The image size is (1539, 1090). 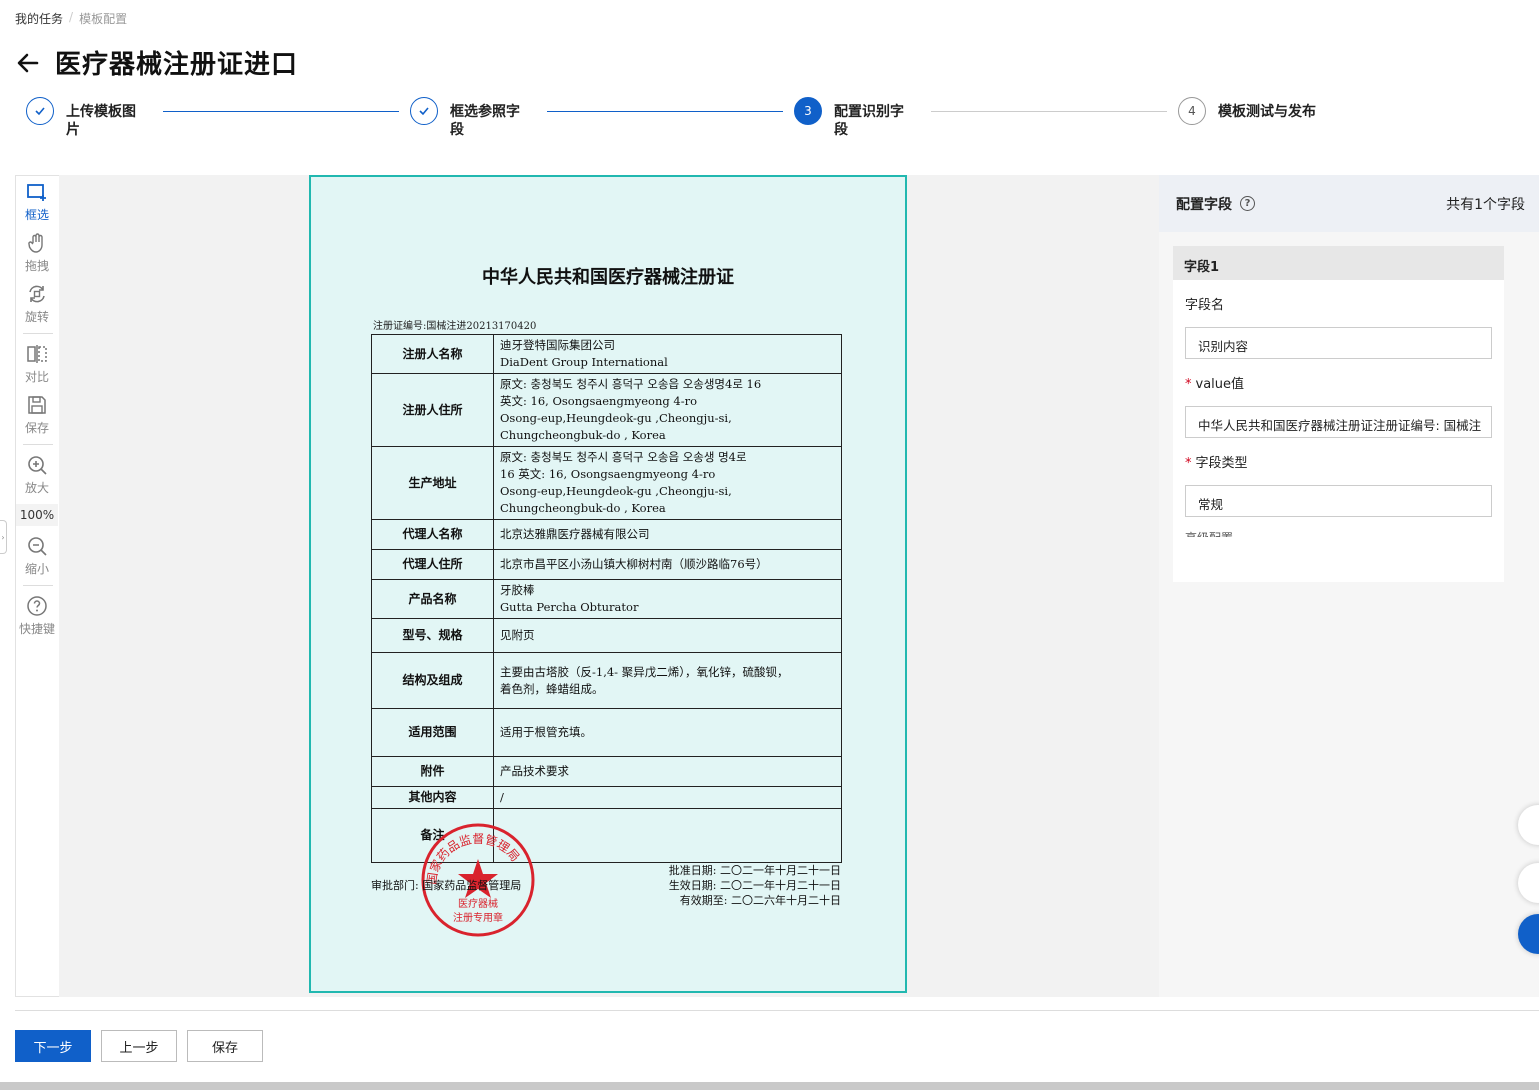 I want to click on page-title: 医疗器械注册证进口, so click(x=177, y=65).